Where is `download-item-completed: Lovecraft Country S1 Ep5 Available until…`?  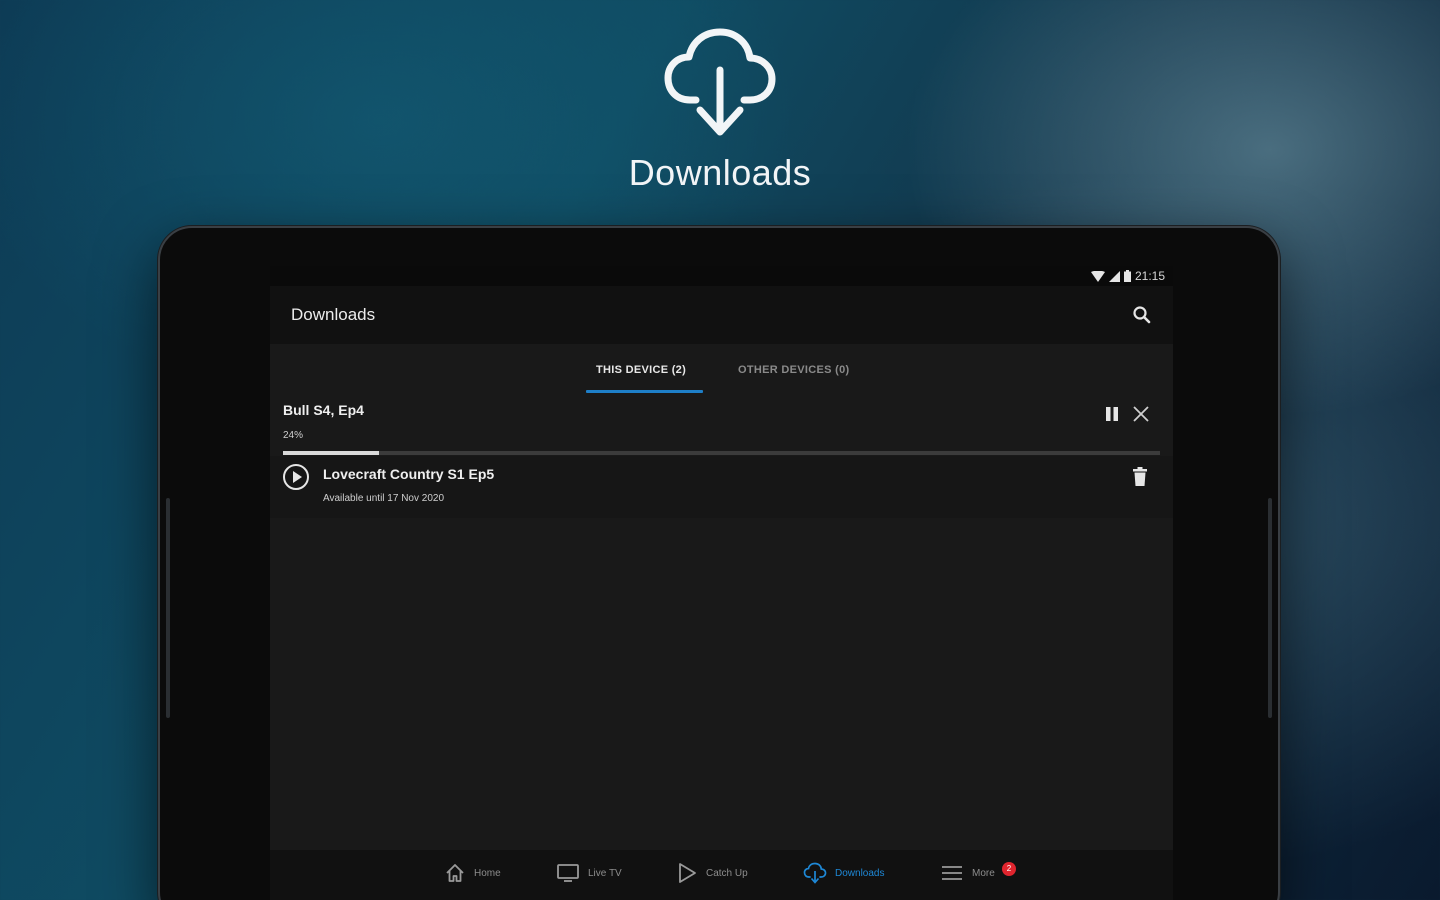 download-item-completed: Lovecraft Country S1 Ep5 Available until… is located at coordinates (721, 487).